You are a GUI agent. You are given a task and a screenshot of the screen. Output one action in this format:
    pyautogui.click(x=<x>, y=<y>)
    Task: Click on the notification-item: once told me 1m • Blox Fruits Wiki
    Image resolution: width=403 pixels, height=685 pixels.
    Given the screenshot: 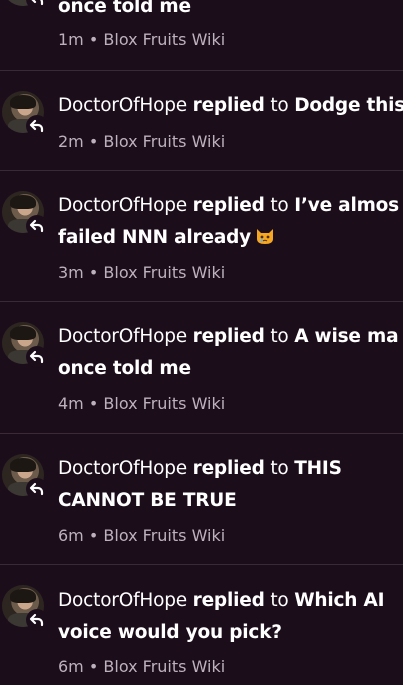 What is the action you would take?
    pyautogui.click(x=201, y=35)
    